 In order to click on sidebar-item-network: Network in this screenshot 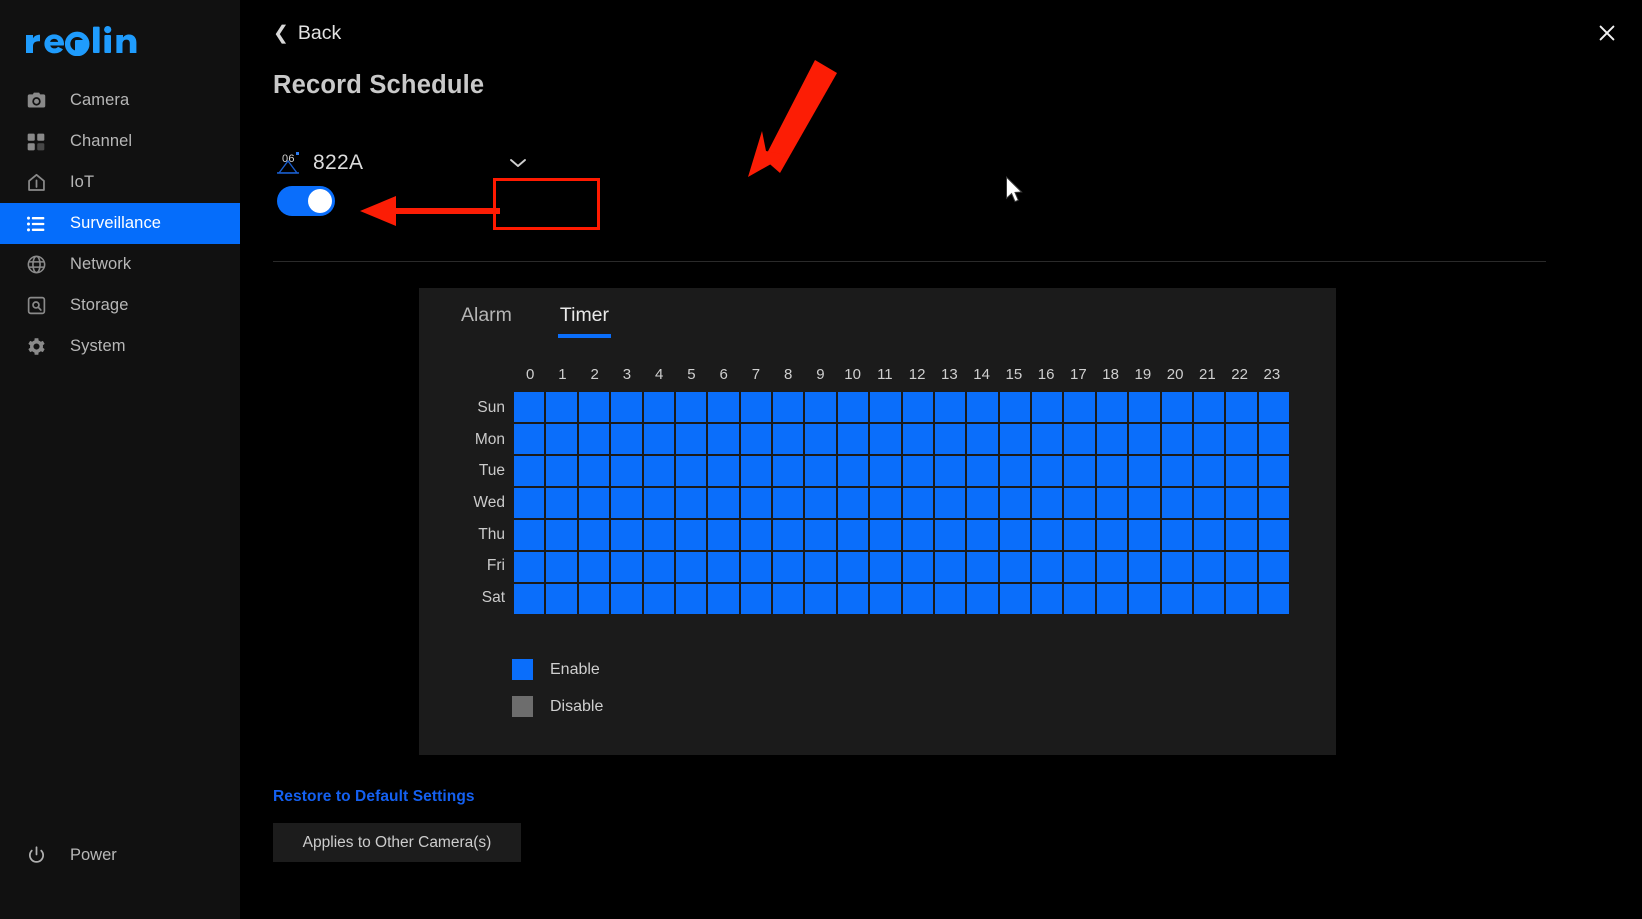, I will do `click(120, 264)`.